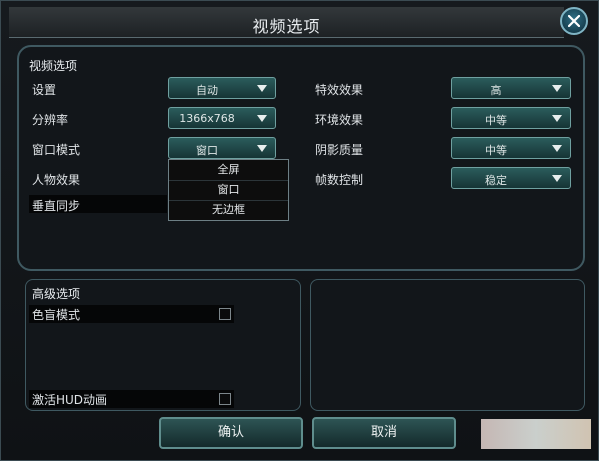 The height and width of the screenshot is (461, 599). I want to click on shadow-quality-label: 阴影质量, so click(339, 150).